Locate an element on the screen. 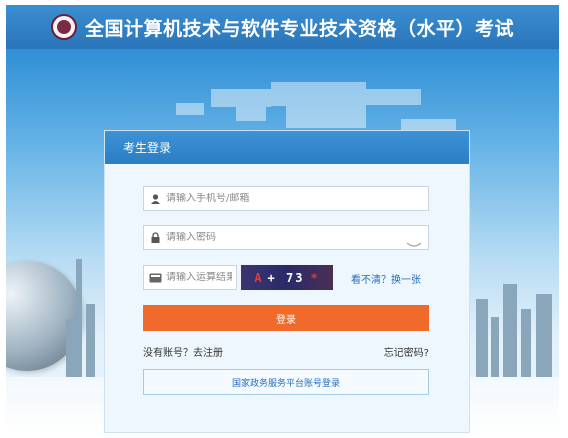 Image resolution: width=568 pixels, height=438 pixels. password-field is located at coordinates (286, 237).